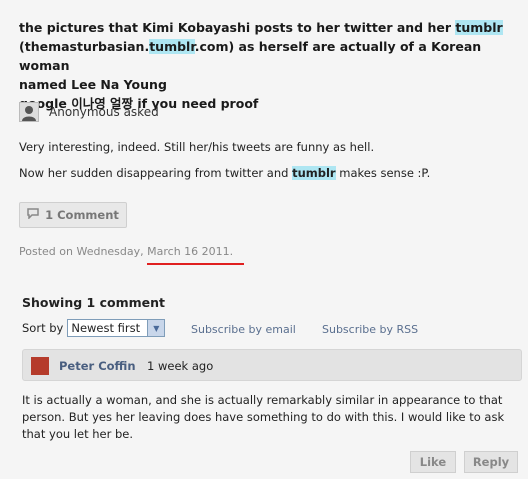  I want to click on comments-heading: Showing 1 comment, so click(93, 302).